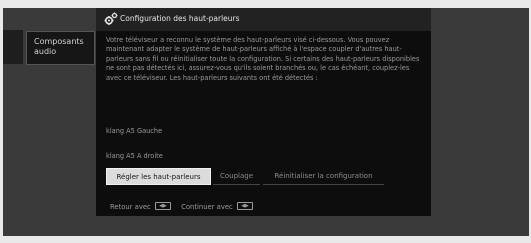 The image size is (531, 243). Describe the element at coordinates (207, 207) in the screenshot. I see `continue-hint-label: Continuer avec` at that location.